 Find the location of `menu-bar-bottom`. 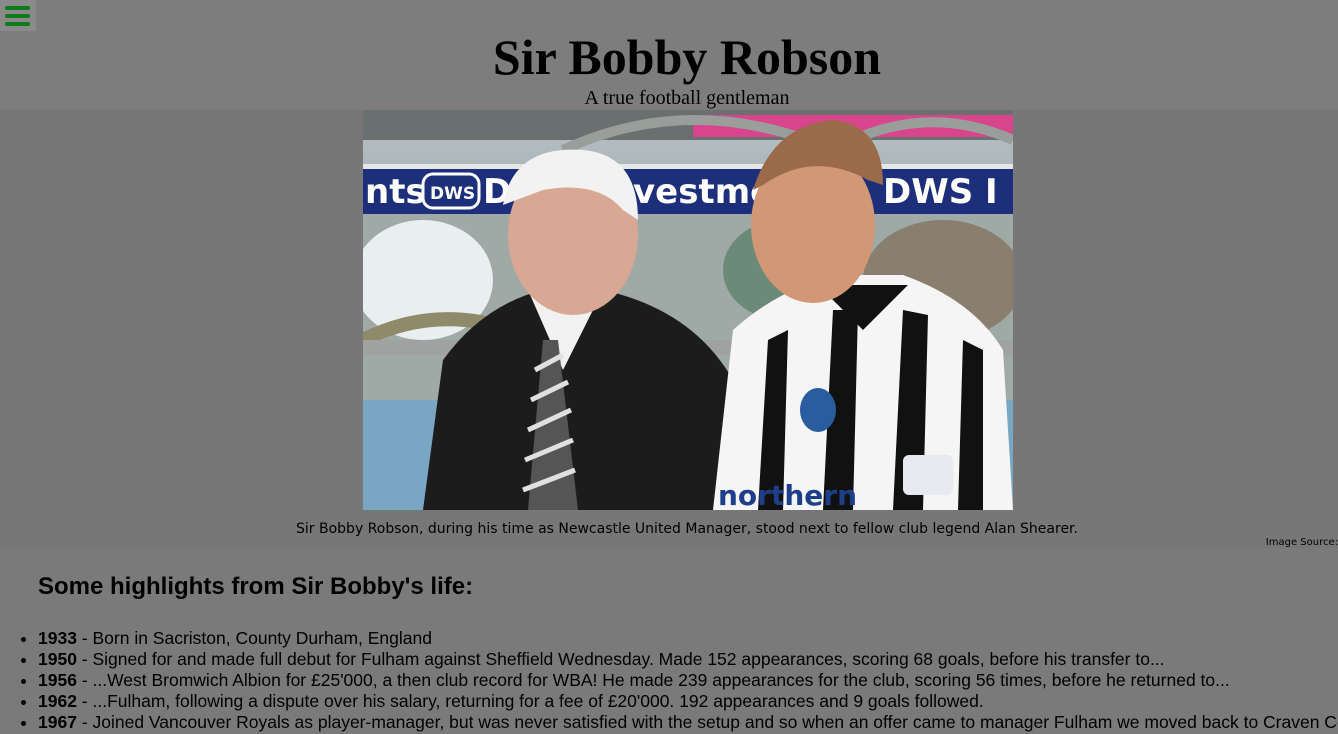

menu-bar-bottom is located at coordinates (17, 24).